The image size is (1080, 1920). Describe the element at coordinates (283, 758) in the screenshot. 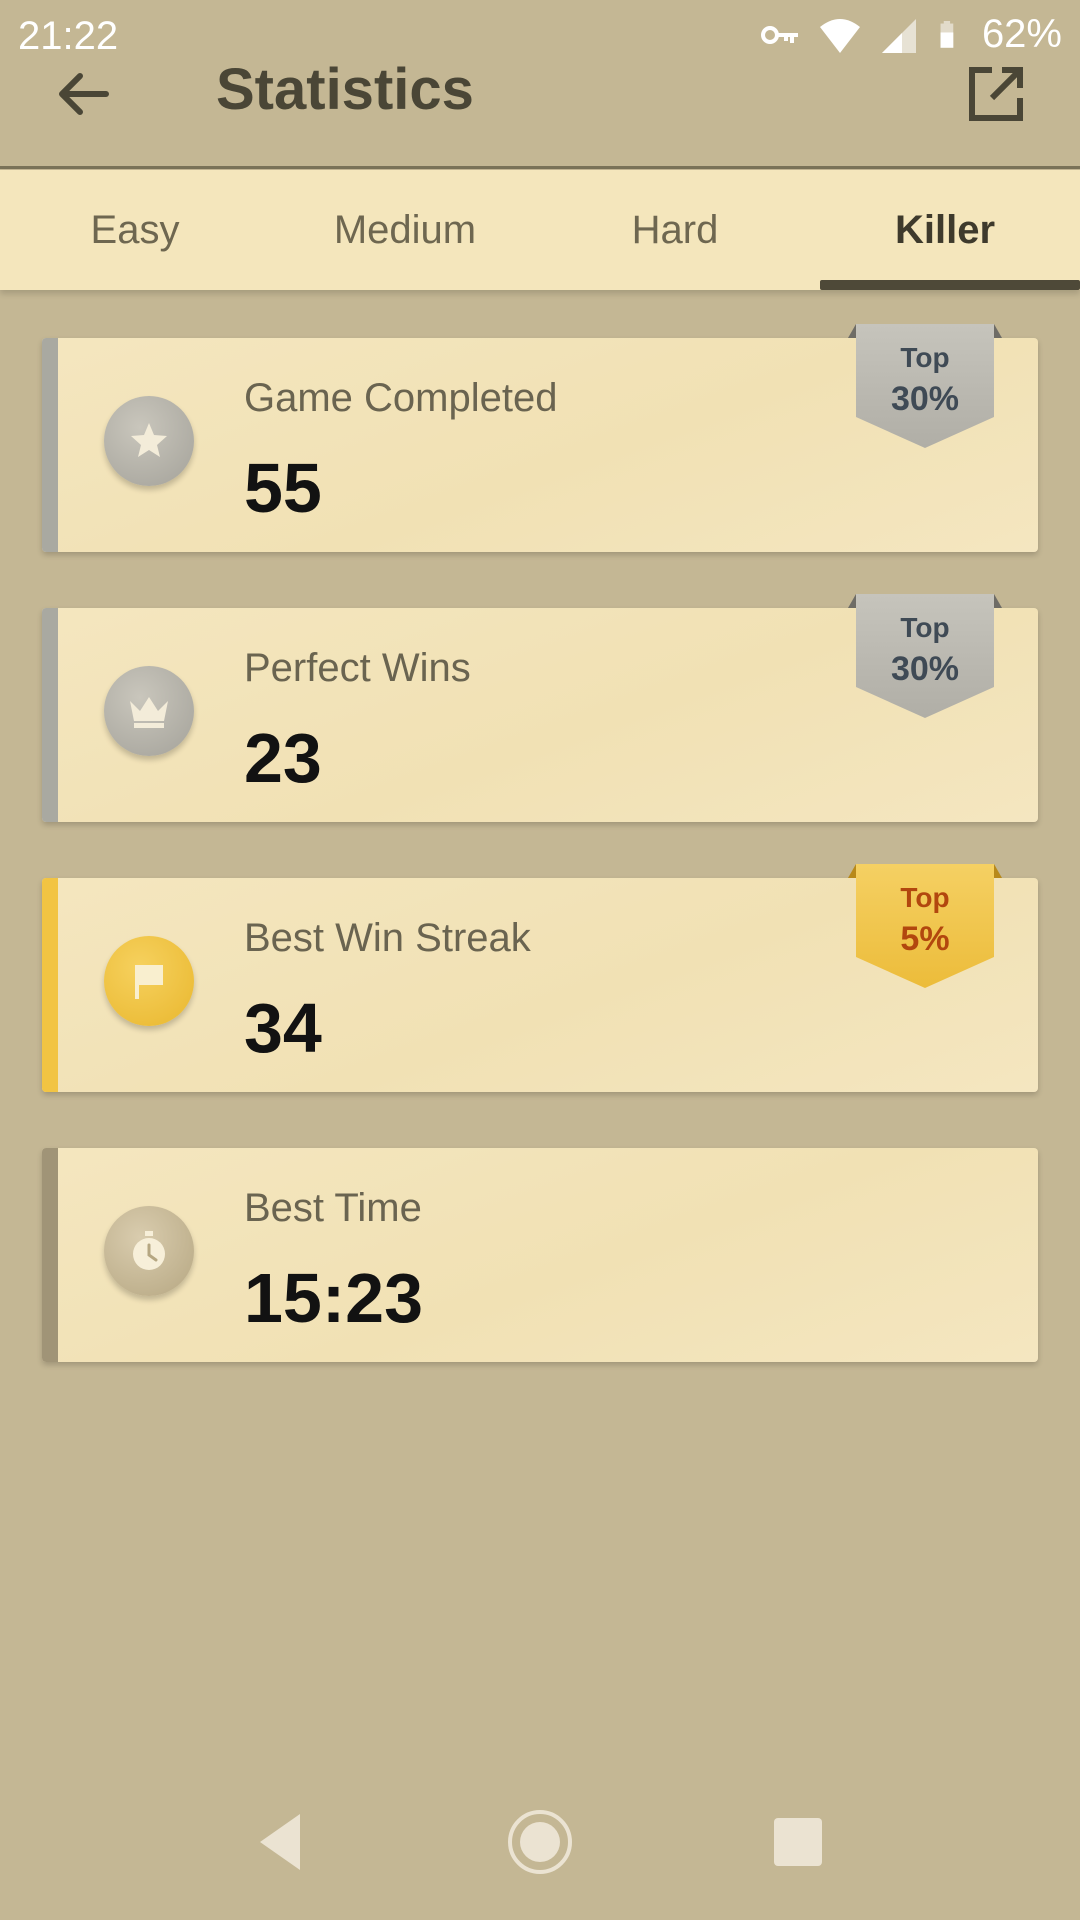

I see `stat-value: 23` at that location.